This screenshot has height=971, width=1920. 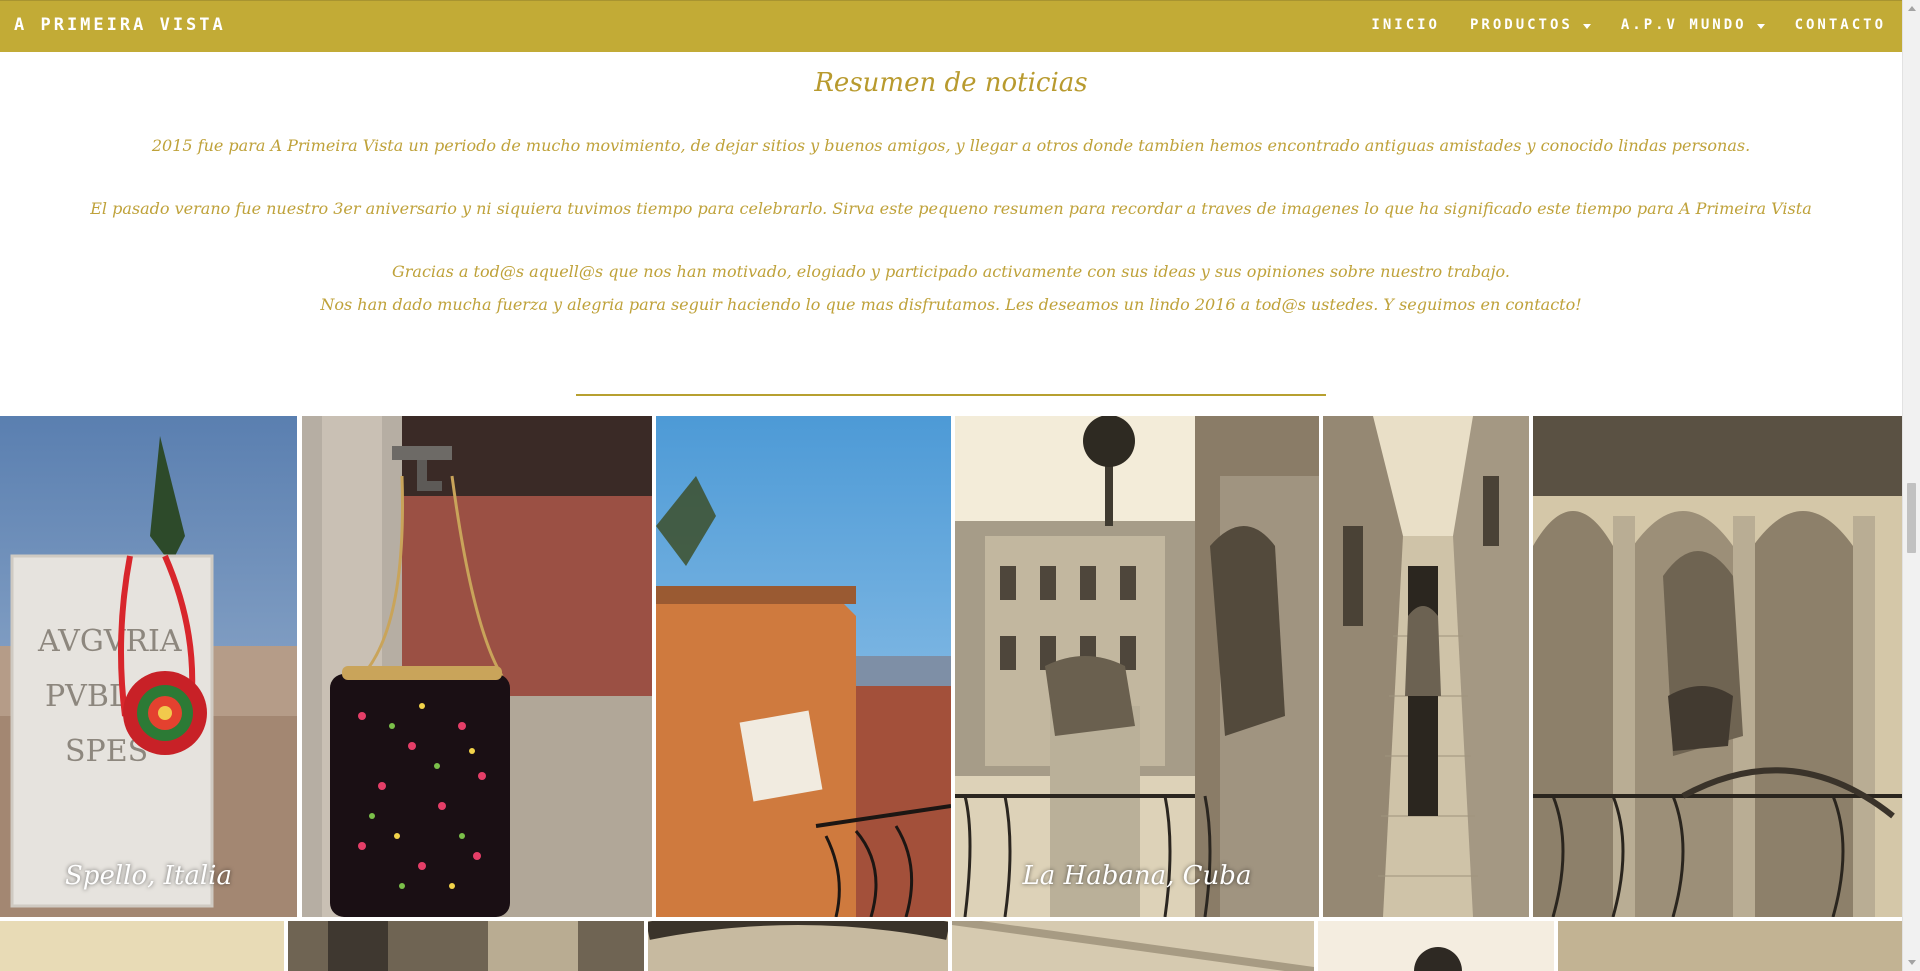 I want to click on gallery-photo-havana-arcade, so click(x=1717, y=666).